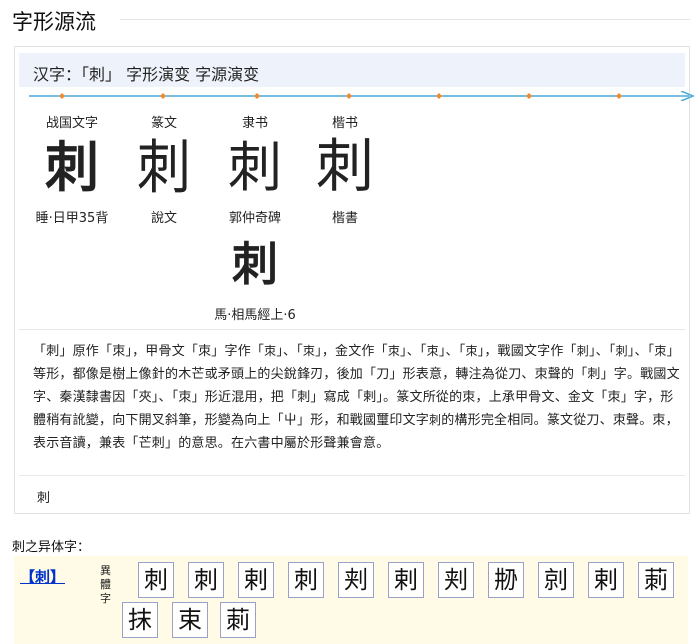  Describe the element at coordinates (44, 498) in the screenshot. I see `footer-char: 刺` at that location.